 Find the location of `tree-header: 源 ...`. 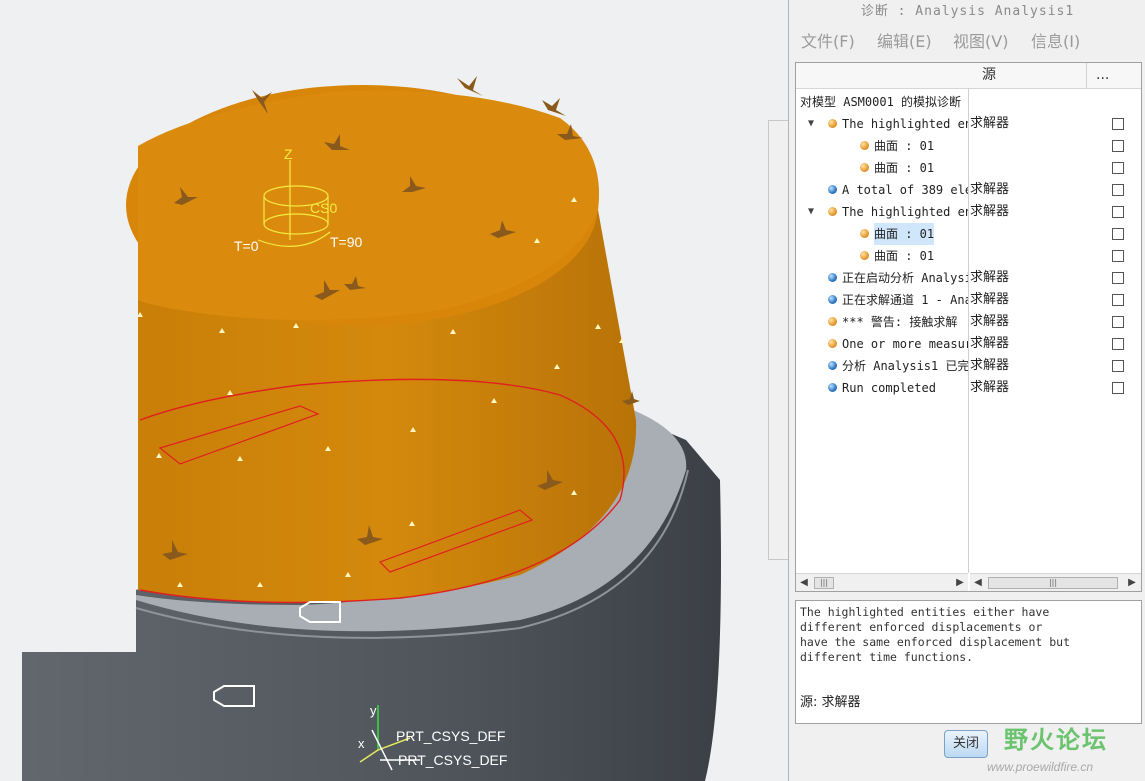

tree-header: 源 ... is located at coordinates (968, 76).